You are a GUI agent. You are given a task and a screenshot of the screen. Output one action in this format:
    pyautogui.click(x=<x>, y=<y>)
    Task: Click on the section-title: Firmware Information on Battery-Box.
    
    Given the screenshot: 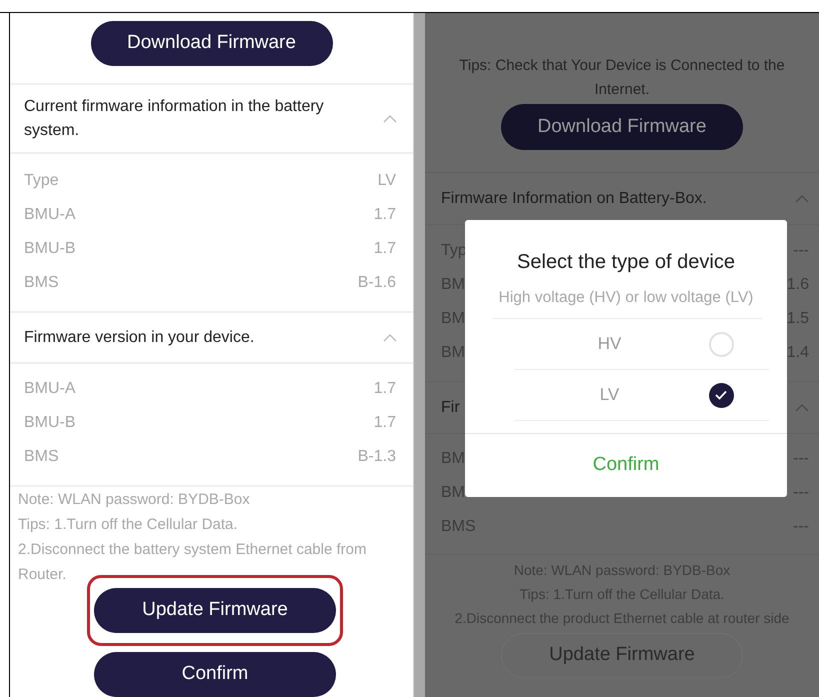 What is the action you would take?
    pyautogui.click(x=574, y=198)
    